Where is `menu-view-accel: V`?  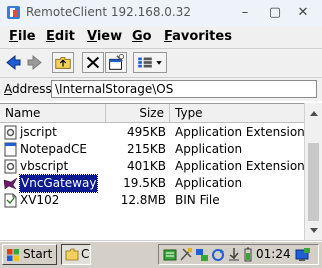 menu-view-accel: V is located at coordinates (92, 36).